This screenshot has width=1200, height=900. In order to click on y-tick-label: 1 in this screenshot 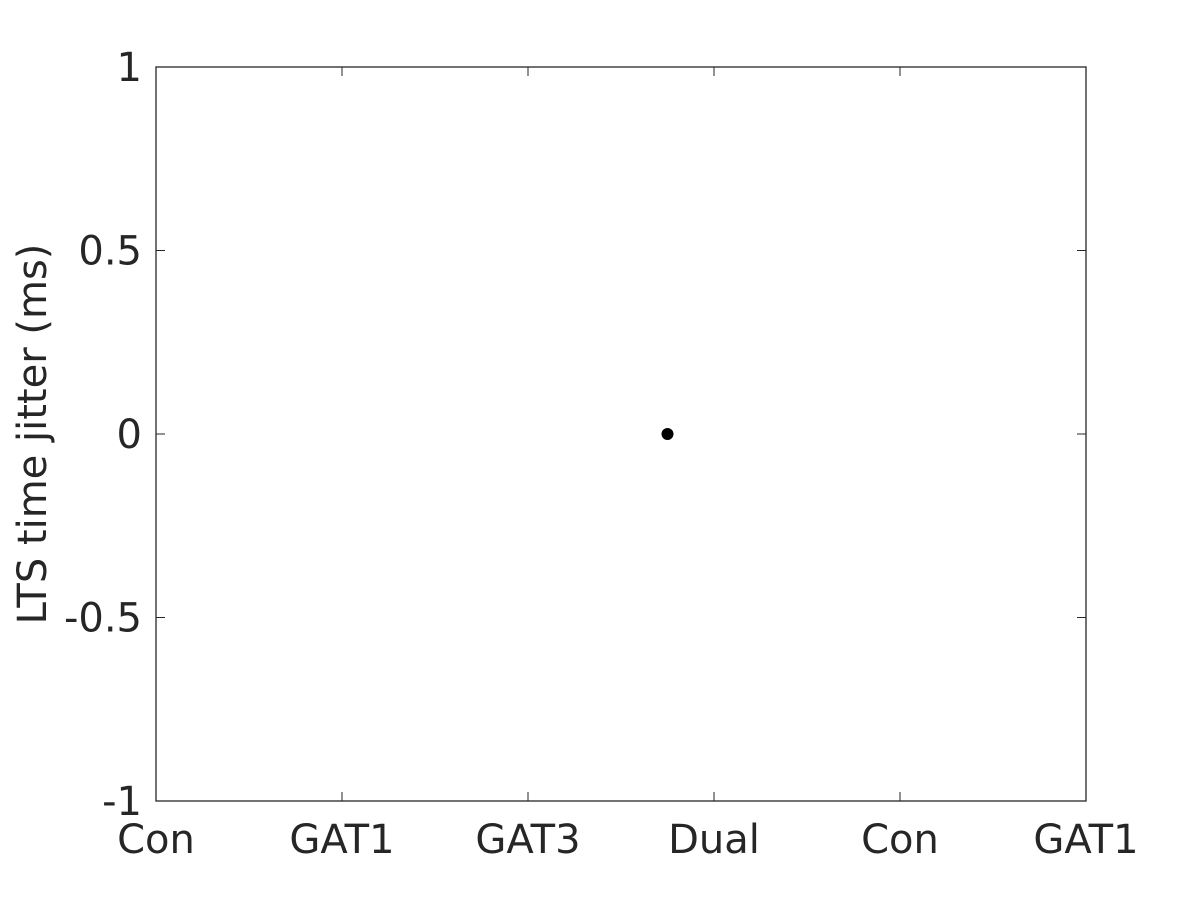, I will do `click(129, 68)`.